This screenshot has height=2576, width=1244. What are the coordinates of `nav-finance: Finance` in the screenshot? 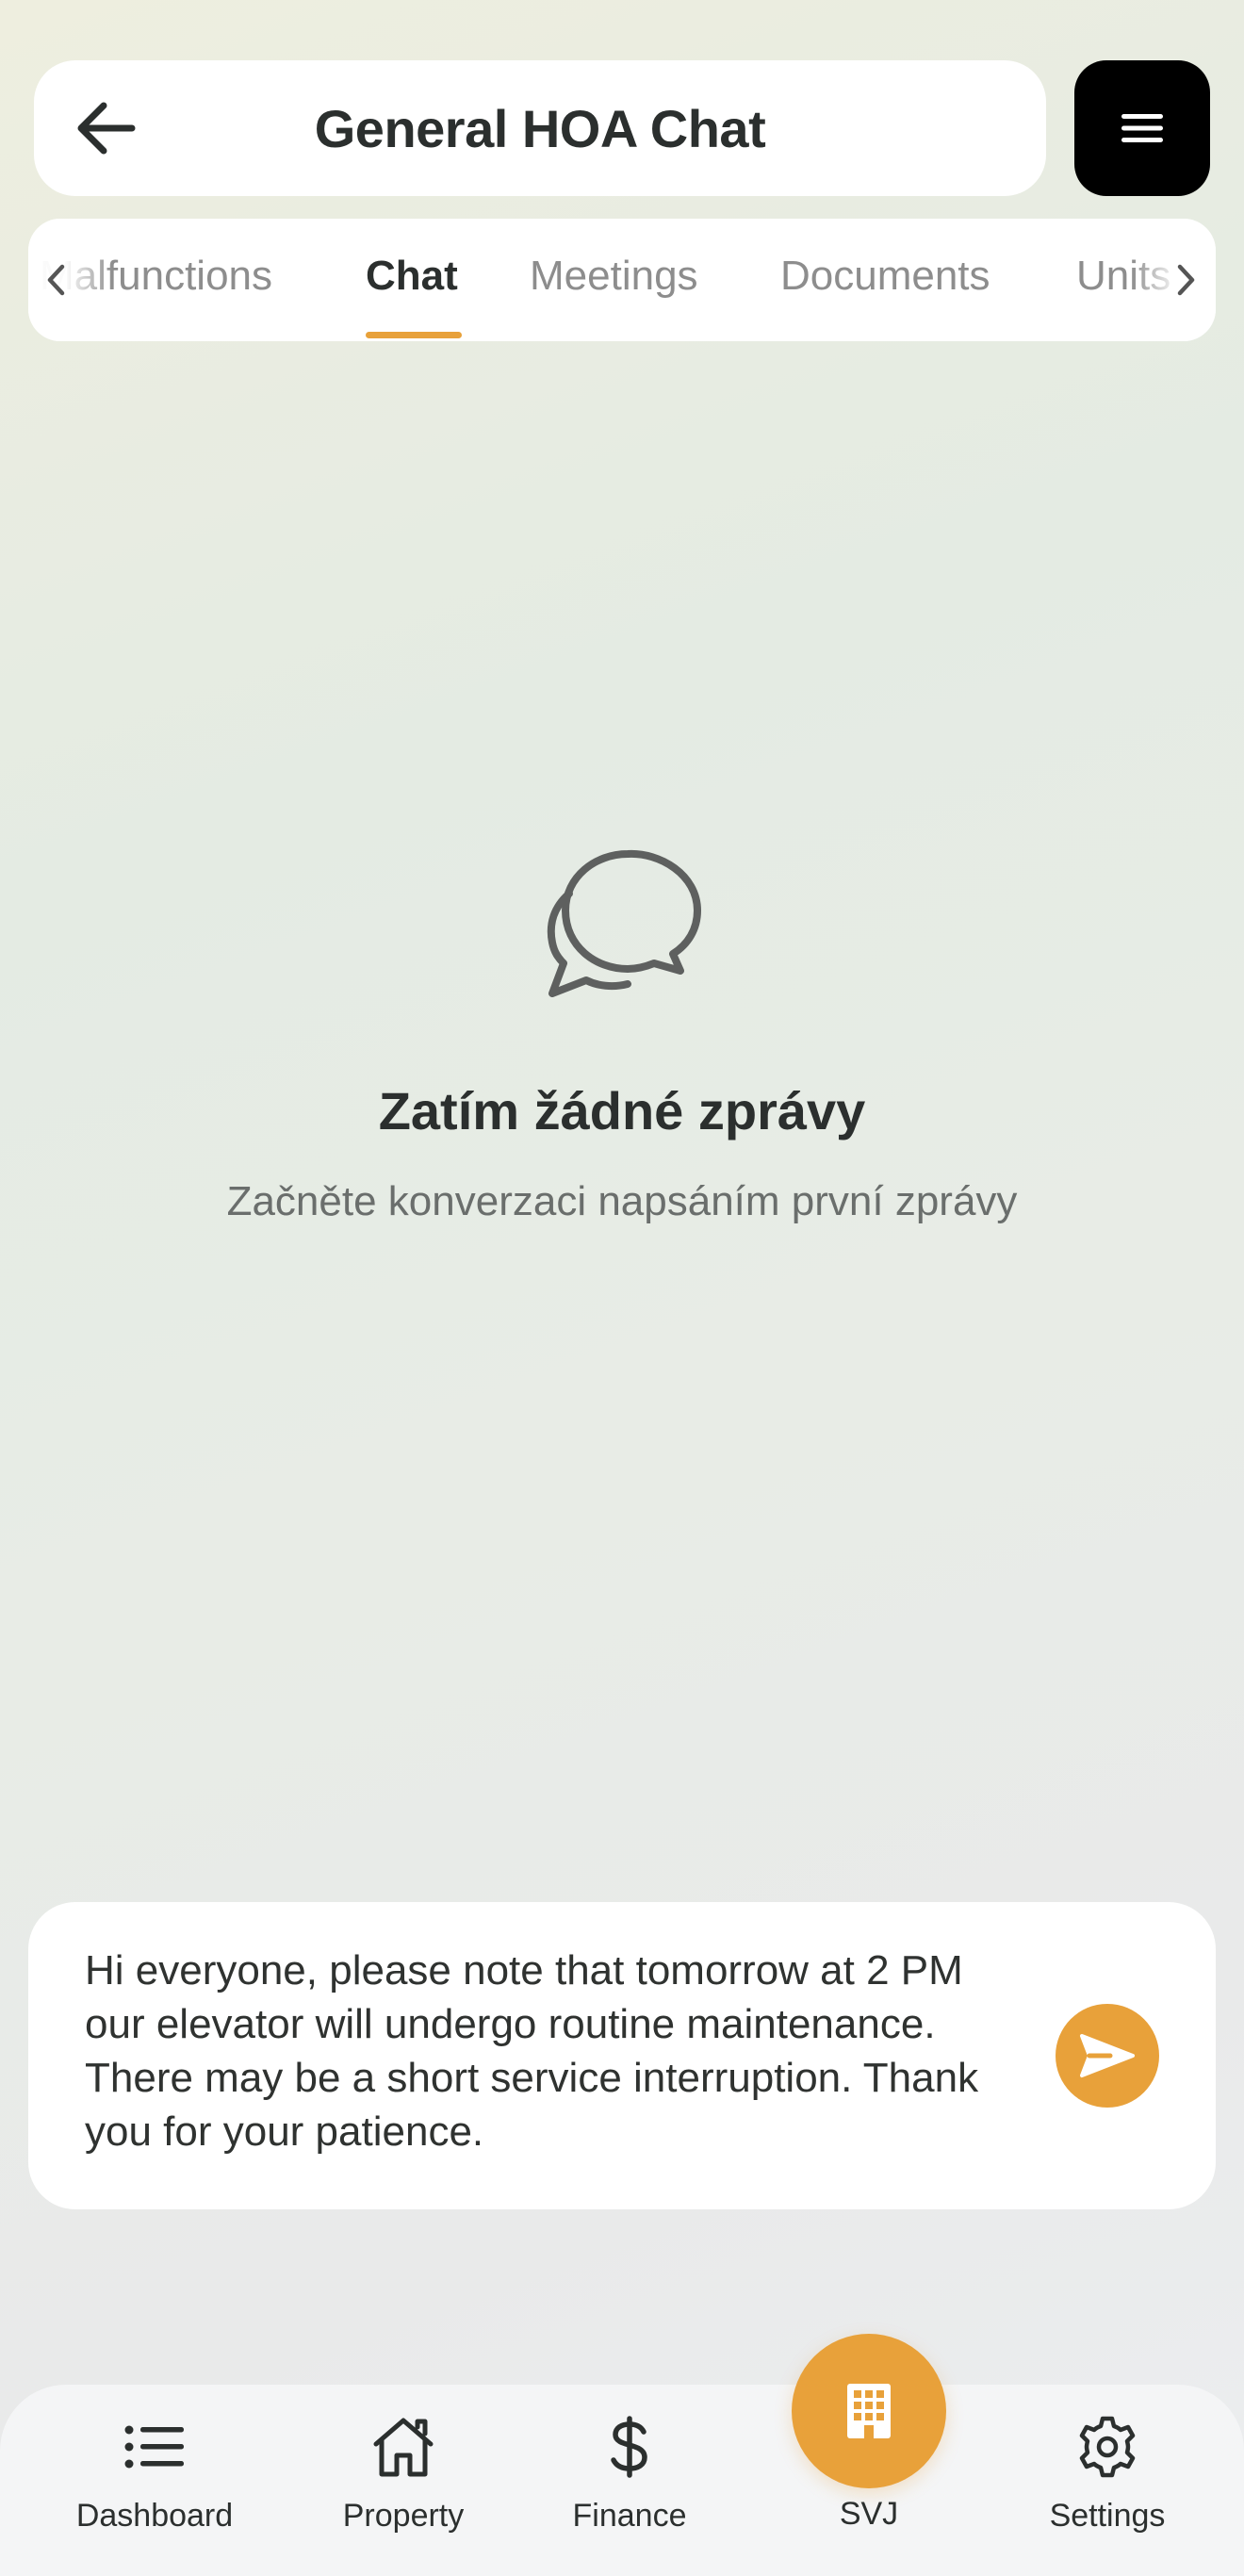 It's located at (629, 2474).